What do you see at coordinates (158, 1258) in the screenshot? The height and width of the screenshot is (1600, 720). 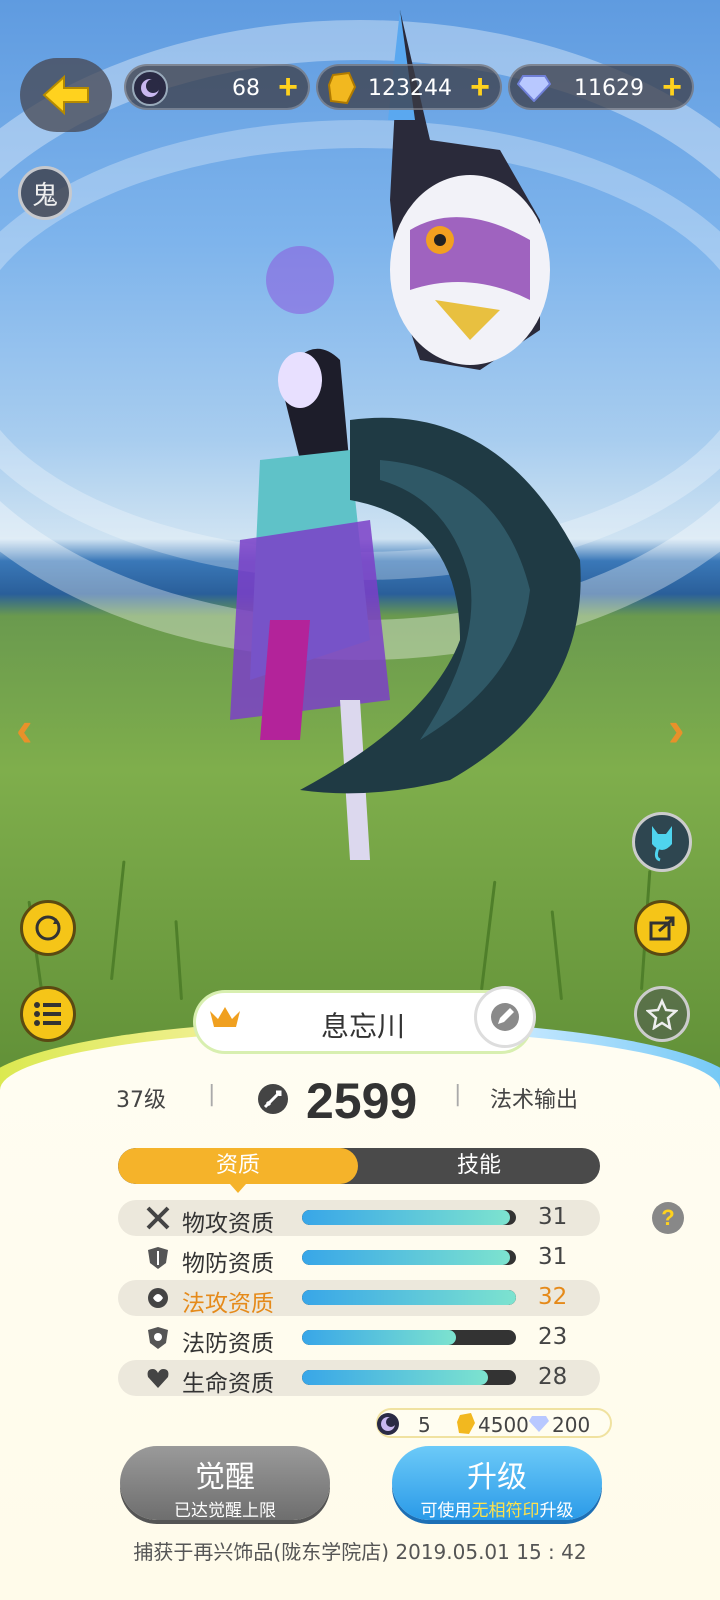 I see `shield-icon` at bounding box center [158, 1258].